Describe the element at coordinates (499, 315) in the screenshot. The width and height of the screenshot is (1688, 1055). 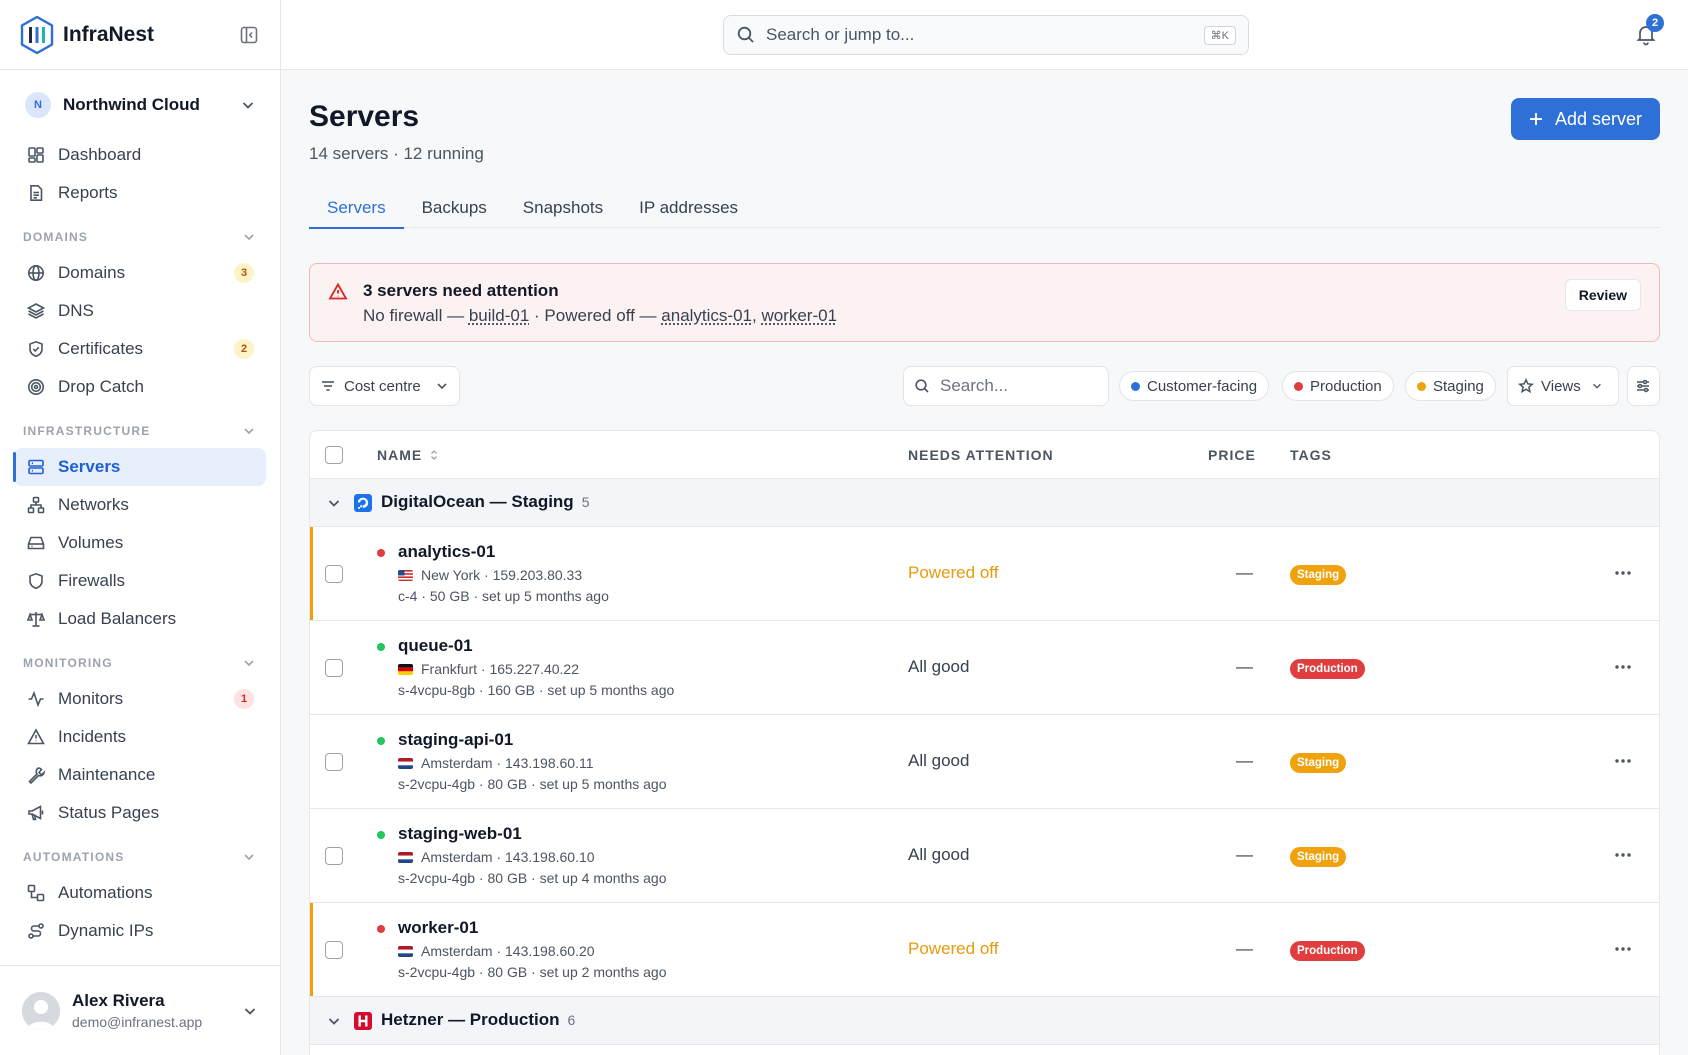
I see `alert-server-link: build-01` at that location.